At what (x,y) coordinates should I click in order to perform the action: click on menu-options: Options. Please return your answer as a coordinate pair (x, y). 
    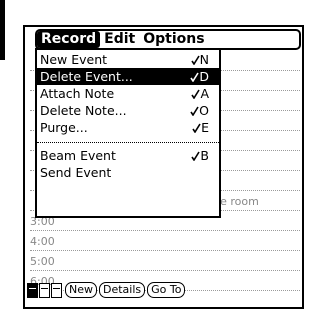
    Looking at the image, I should click on (173, 39).